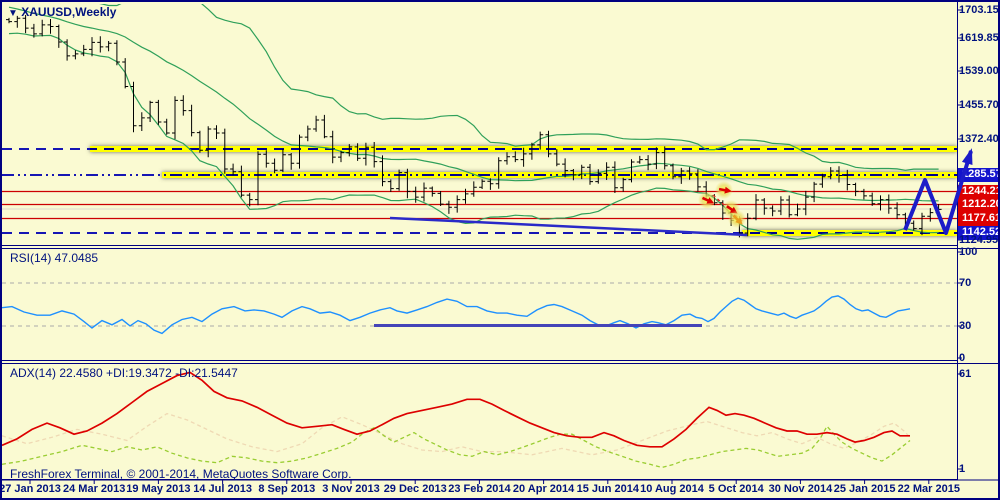  Describe the element at coordinates (965, 326) in the screenshot. I see `rsi-tick-label: 30` at that location.